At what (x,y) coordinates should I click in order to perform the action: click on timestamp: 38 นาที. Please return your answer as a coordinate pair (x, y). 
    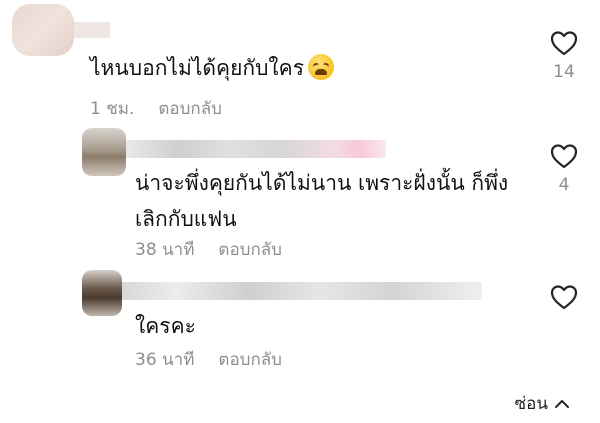
    Looking at the image, I should click on (165, 250).